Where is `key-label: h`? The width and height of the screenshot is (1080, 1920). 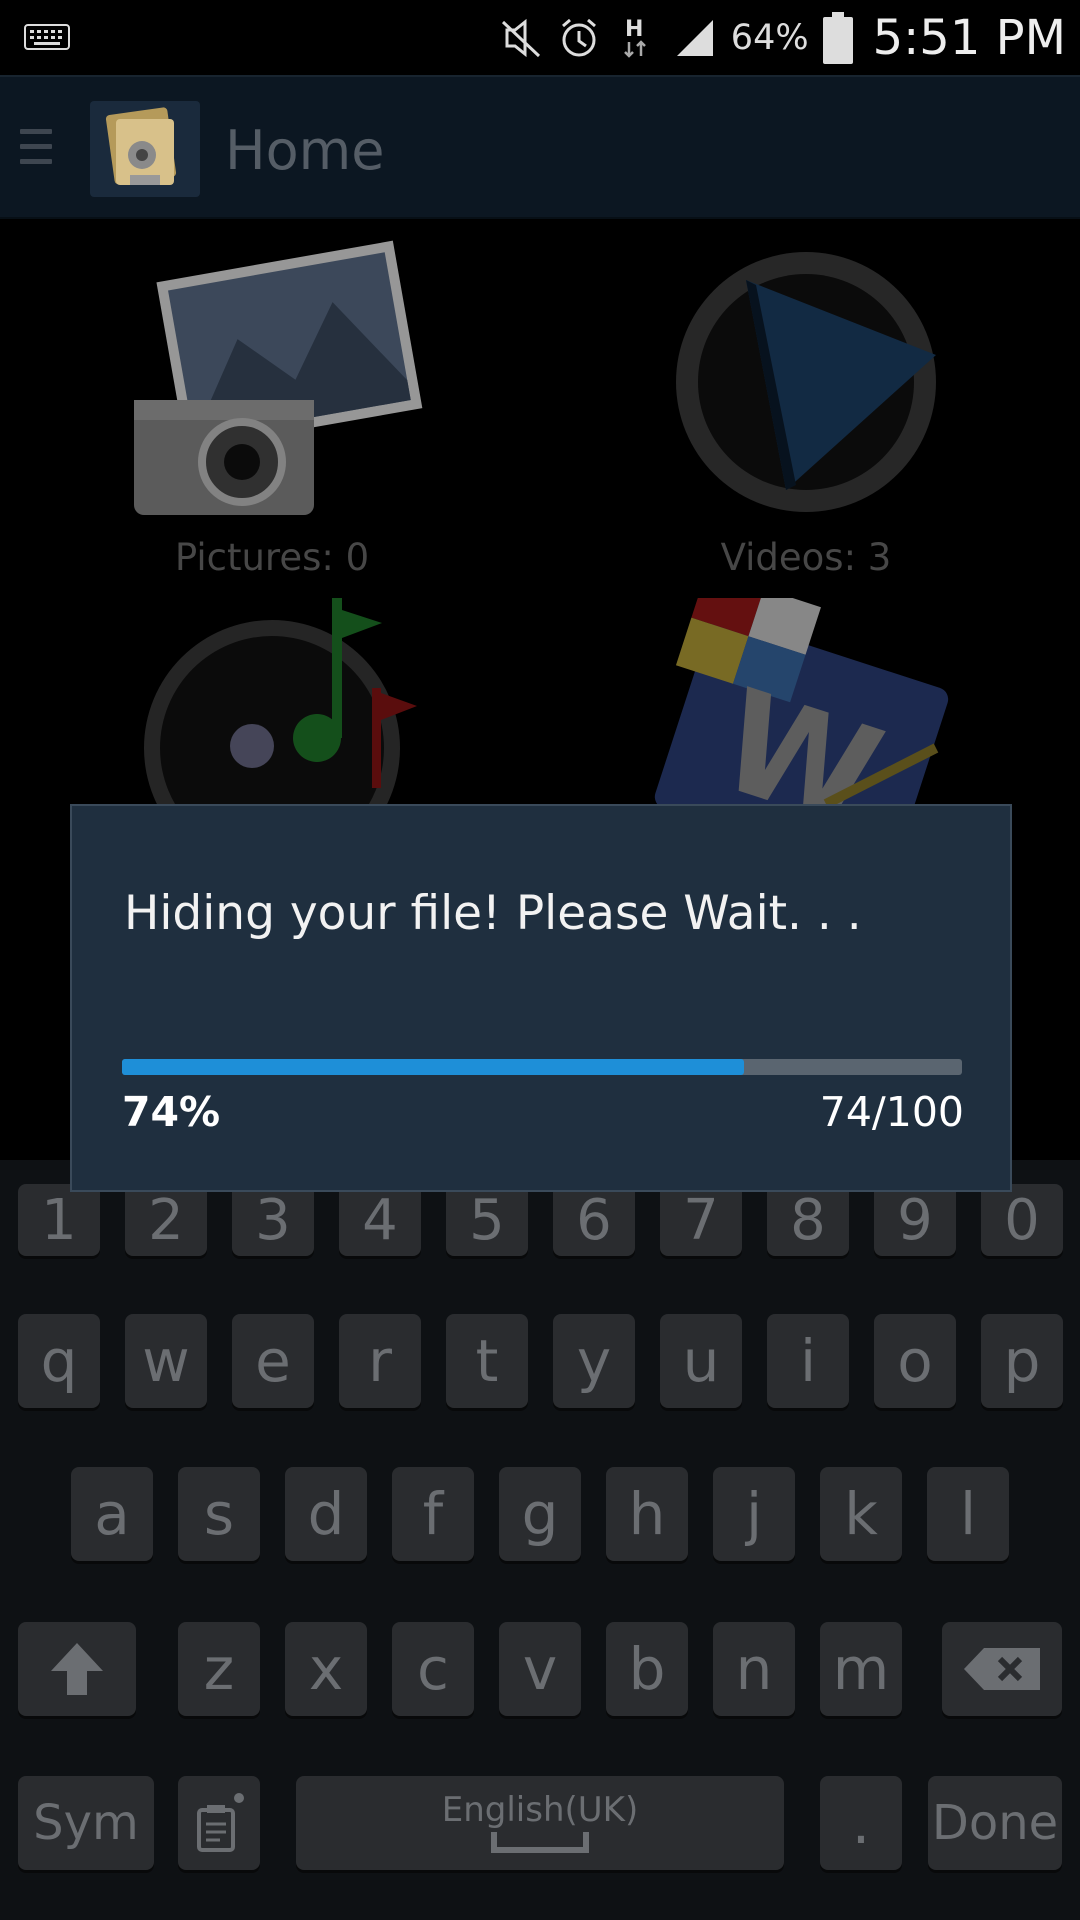
key-label: h is located at coordinates (647, 1514).